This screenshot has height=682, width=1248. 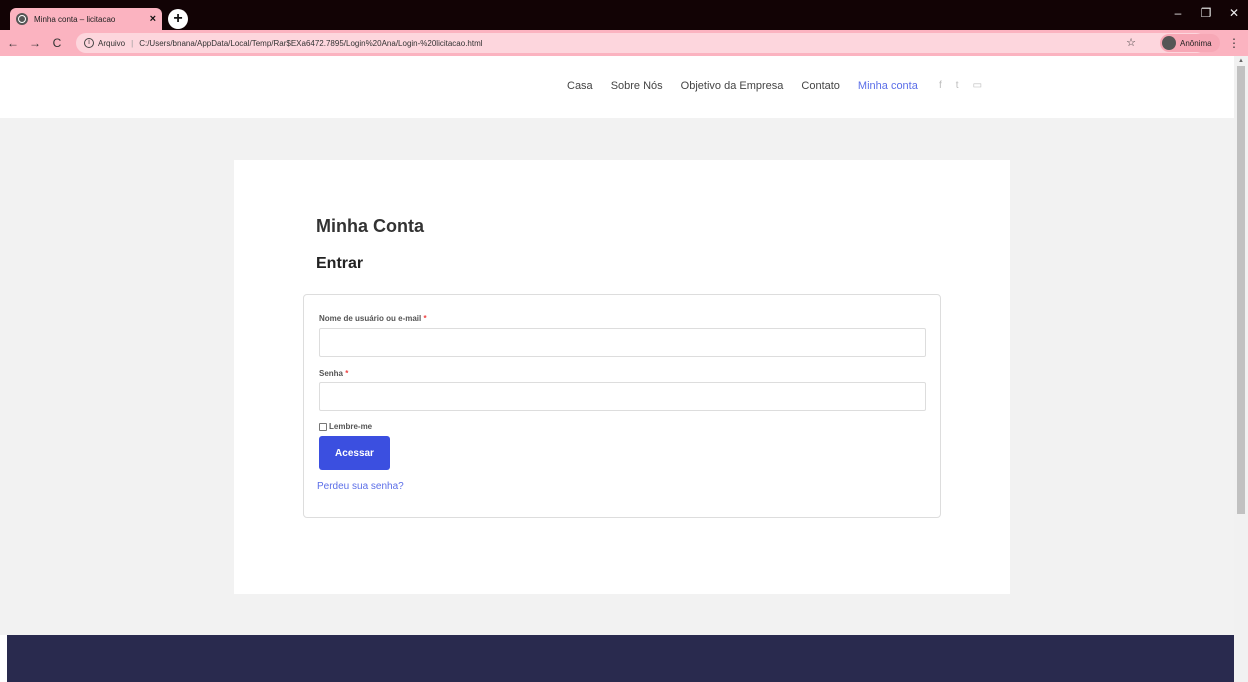 I want to click on browser-titlebar: Minha conta – licitacao × + – ❐ ✕, so click(x=624, y=15).